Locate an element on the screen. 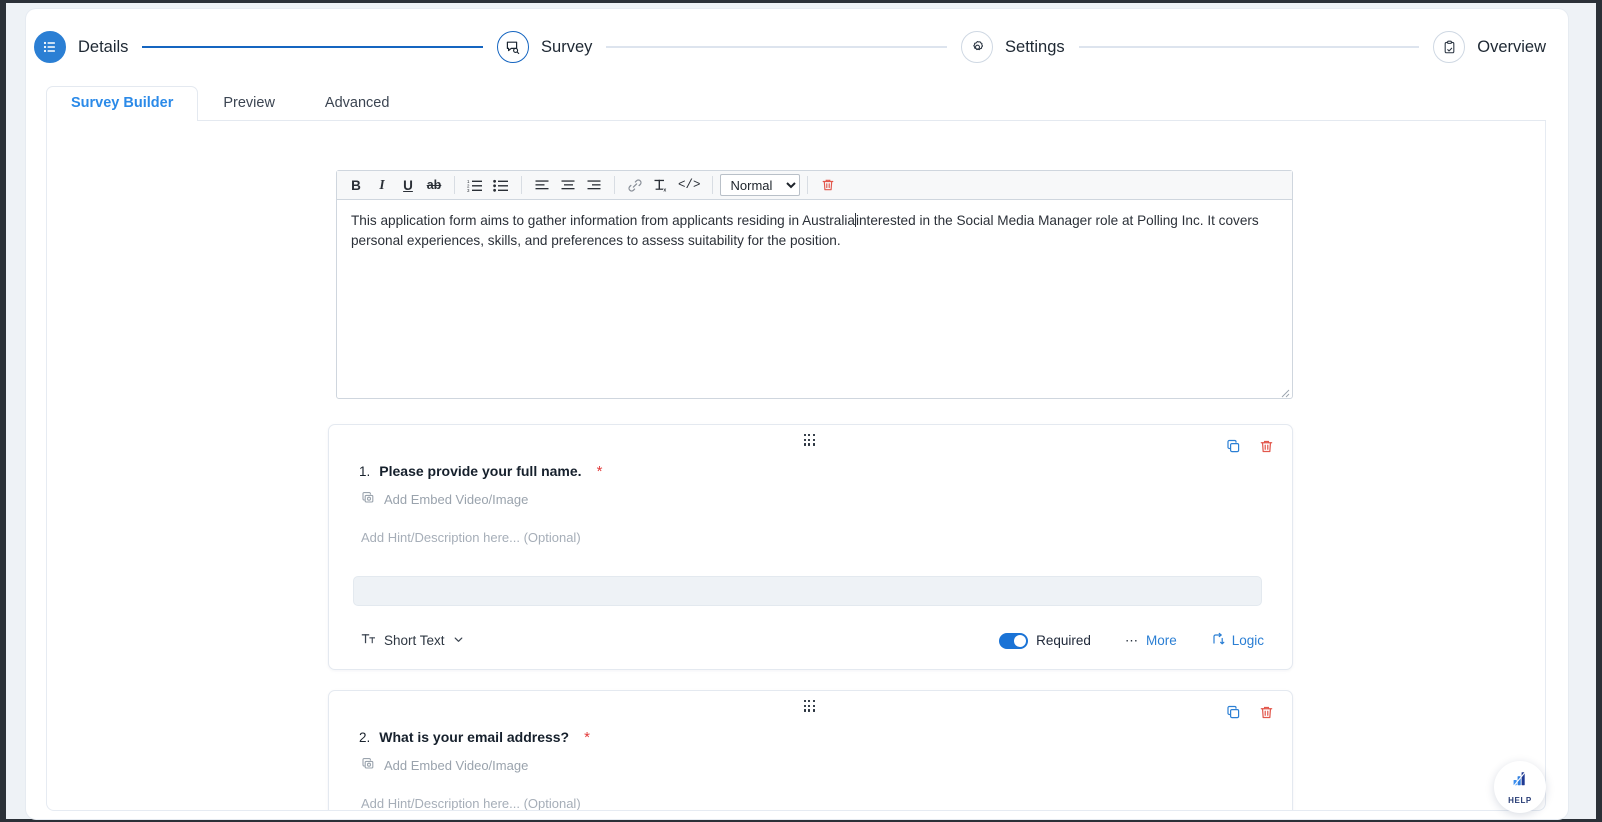 The width and height of the screenshot is (1602, 822). stepper-label-settings: Settings is located at coordinates (1035, 46).